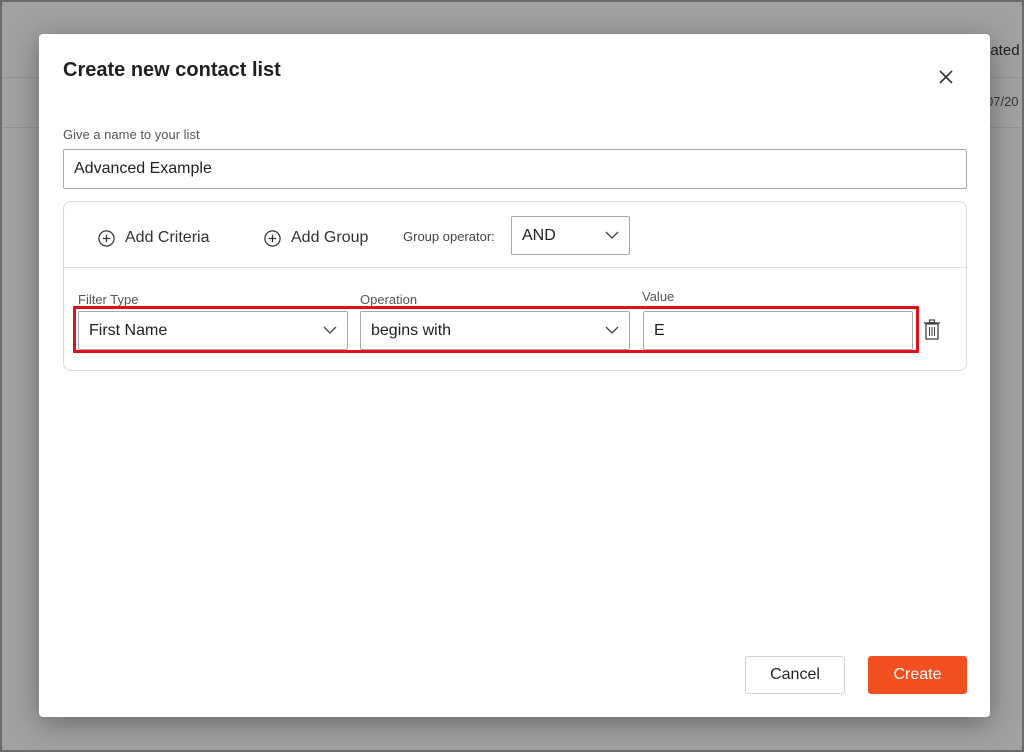 Image resolution: width=1024 pixels, height=752 pixels. Describe the element at coordinates (411, 330) in the screenshot. I see `operation-value: begins with` at that location.